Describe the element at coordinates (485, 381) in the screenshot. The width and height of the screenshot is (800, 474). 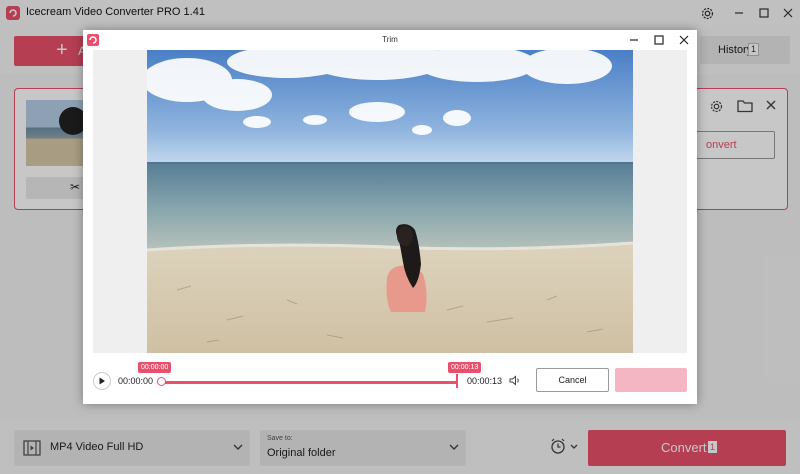
I see `total-time: 00:00:13` at that location.